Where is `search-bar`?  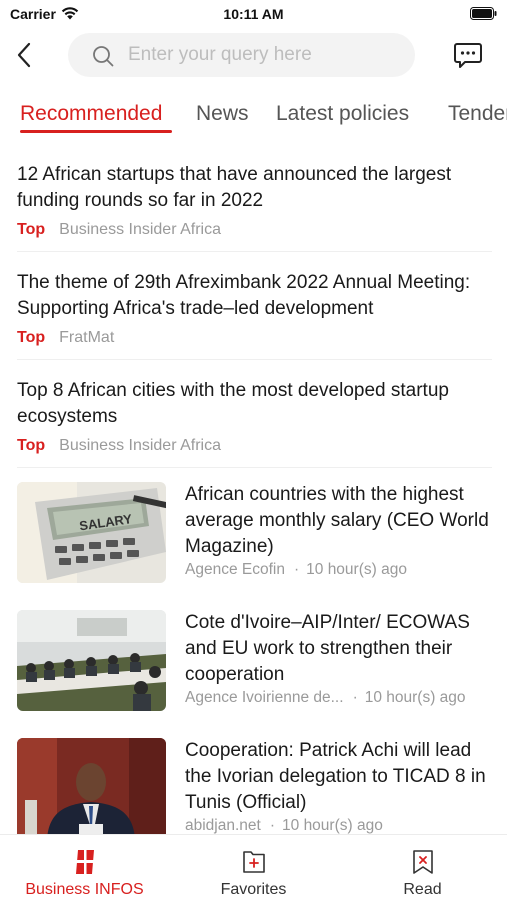 search-bar is located at coordinates (241, 55).